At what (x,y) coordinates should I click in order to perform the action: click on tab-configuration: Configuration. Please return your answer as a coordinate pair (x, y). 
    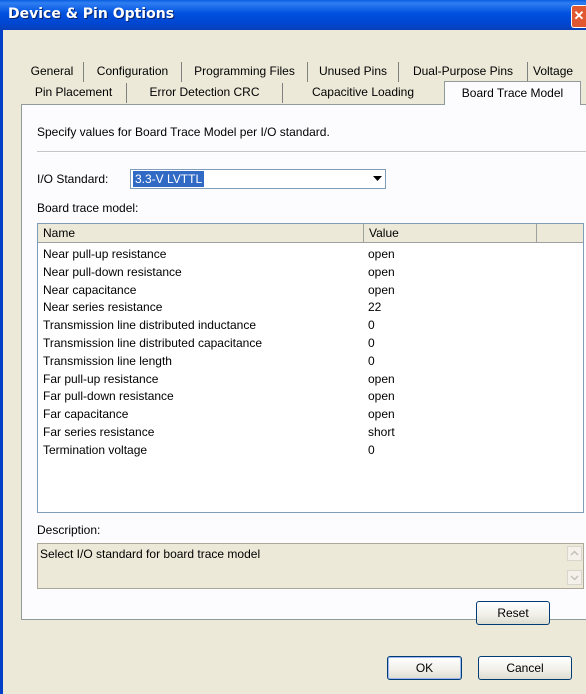
    Looking at the image, I should click on (133, 72).